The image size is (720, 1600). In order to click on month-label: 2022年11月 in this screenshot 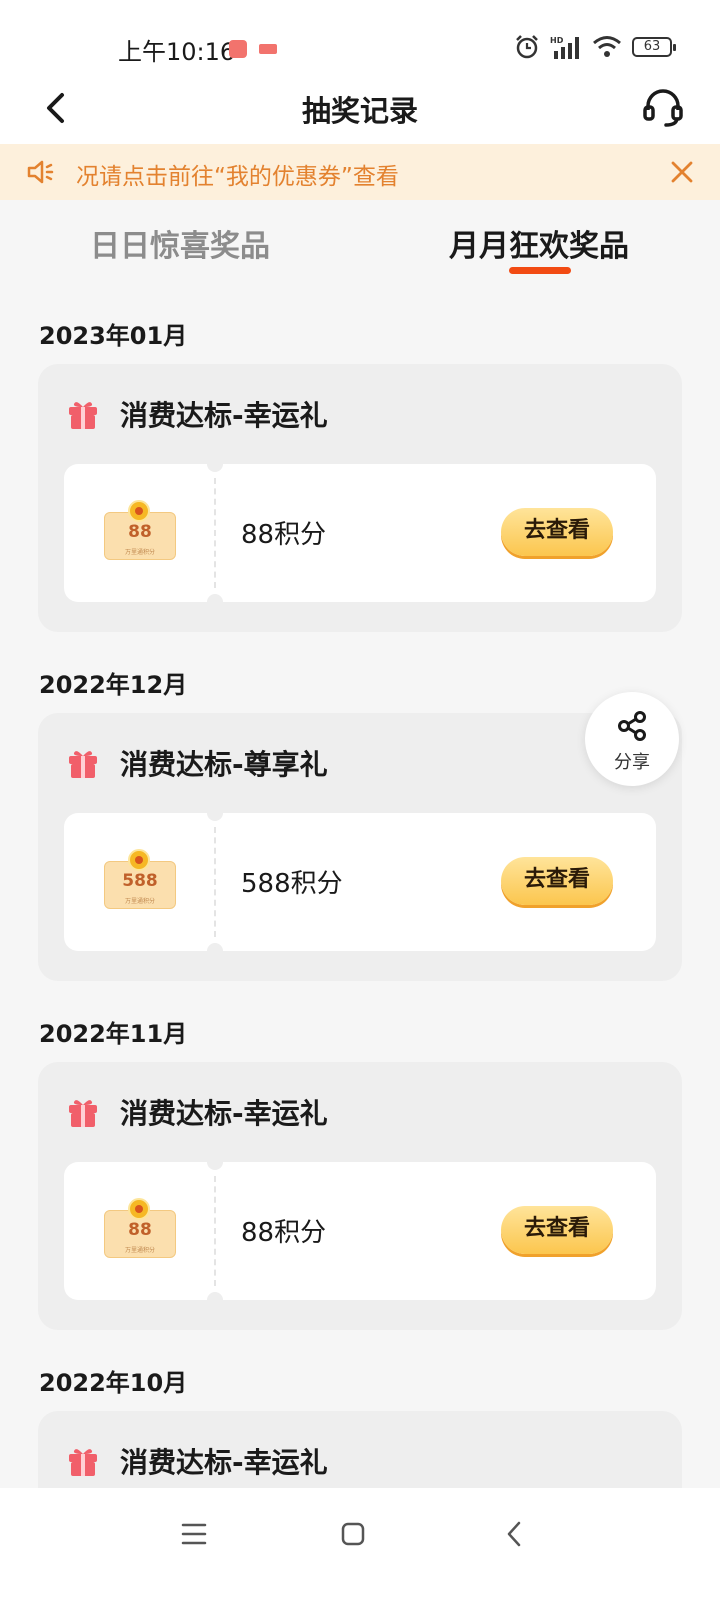, I will do `click(113, 1034)`.